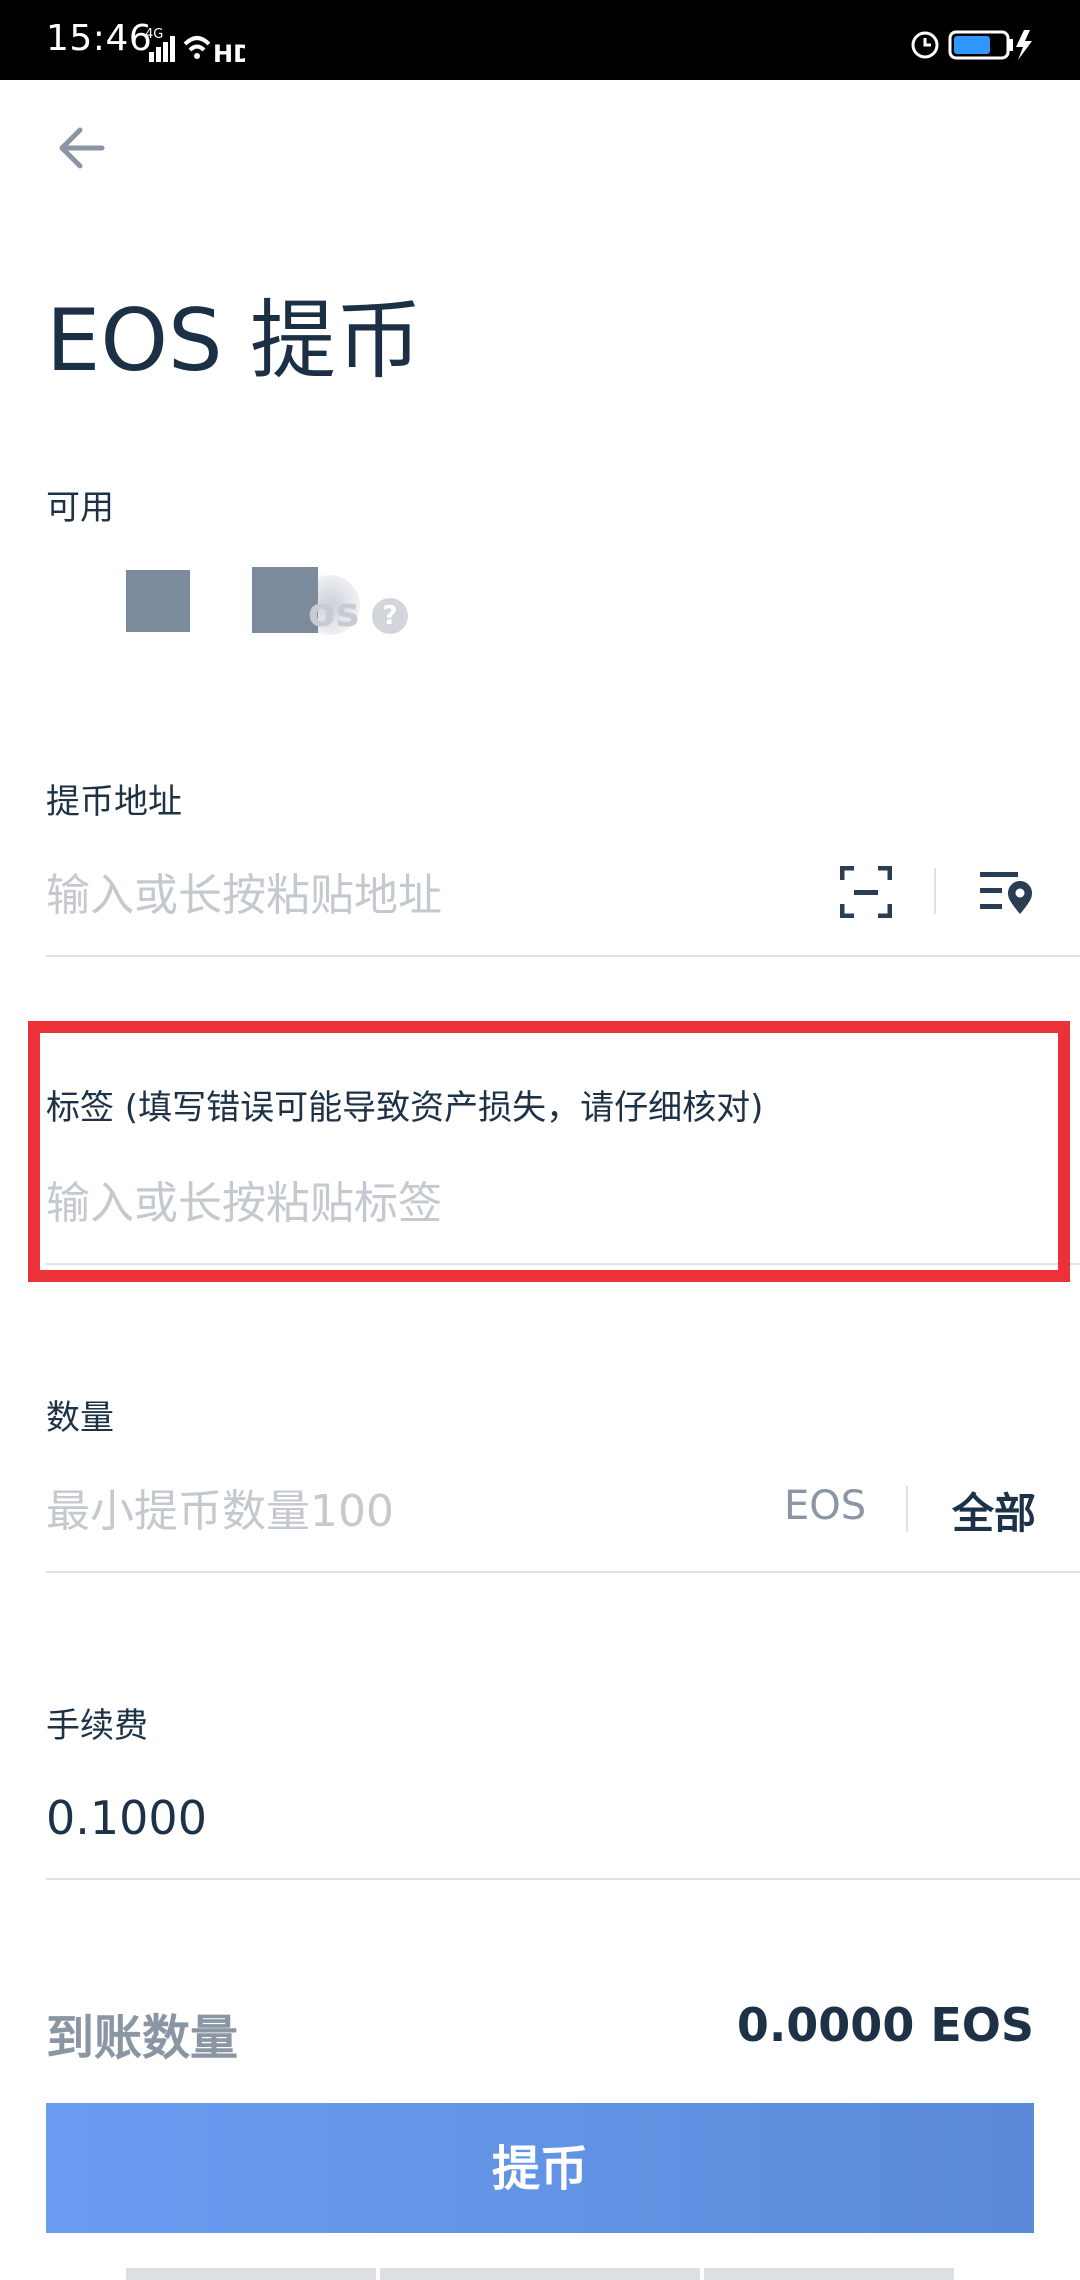 This screenshot has width=1080, height=2280. What do you see at coordinates (229, 54) in the screenshot?
I see `svg-text: HD` at bounding box center [229, 54].